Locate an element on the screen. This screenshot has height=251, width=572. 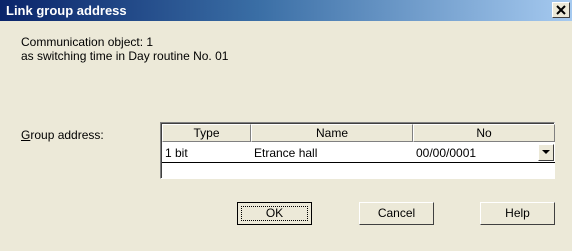
column-header-no: No is located at coordinates (484, 133).